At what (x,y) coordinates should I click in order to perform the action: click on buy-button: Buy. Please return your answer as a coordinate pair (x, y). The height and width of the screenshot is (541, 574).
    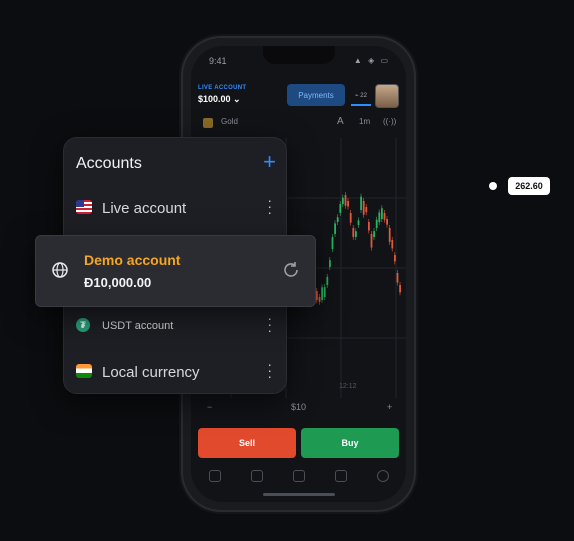
    Looking at the image, I should click on (350, 443).